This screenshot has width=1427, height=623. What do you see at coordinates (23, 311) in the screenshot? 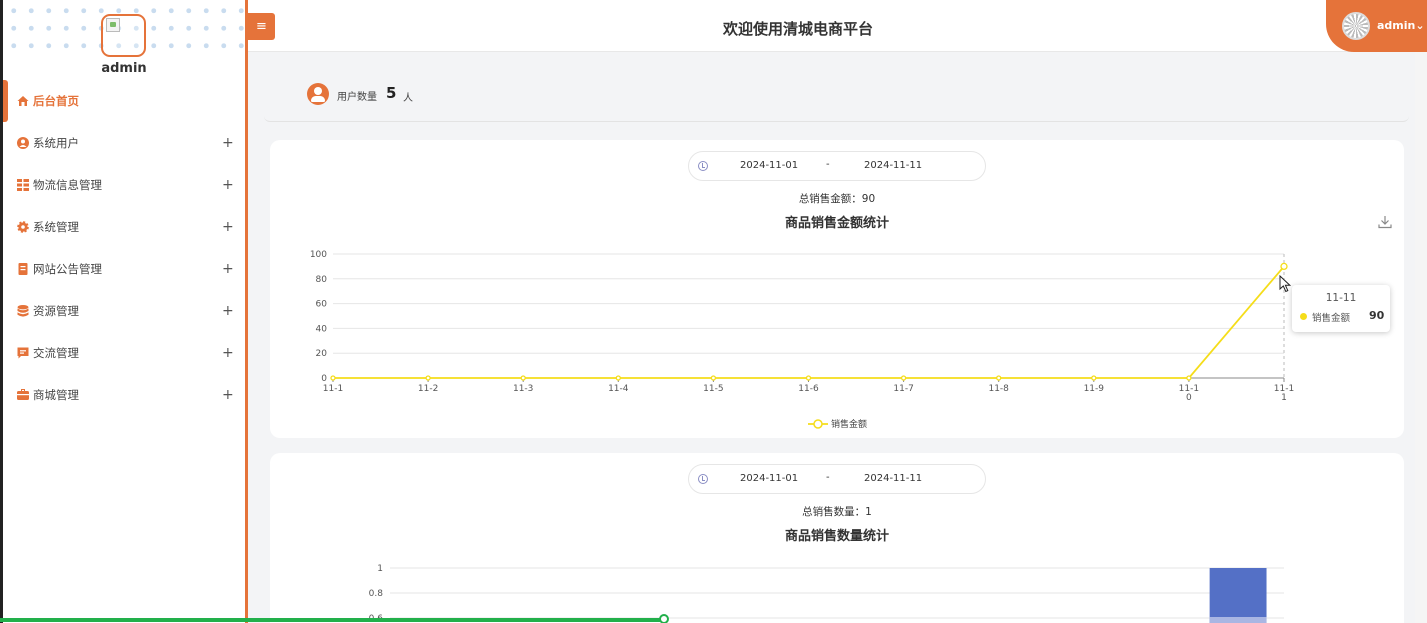
I see `database-icon` at bounding box center [23, 311].